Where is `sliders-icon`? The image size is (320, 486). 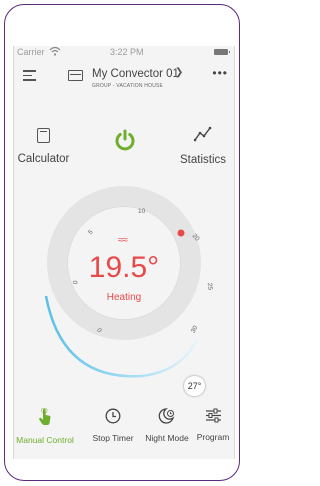
sliders-icon is located at coordinates (213, 415).